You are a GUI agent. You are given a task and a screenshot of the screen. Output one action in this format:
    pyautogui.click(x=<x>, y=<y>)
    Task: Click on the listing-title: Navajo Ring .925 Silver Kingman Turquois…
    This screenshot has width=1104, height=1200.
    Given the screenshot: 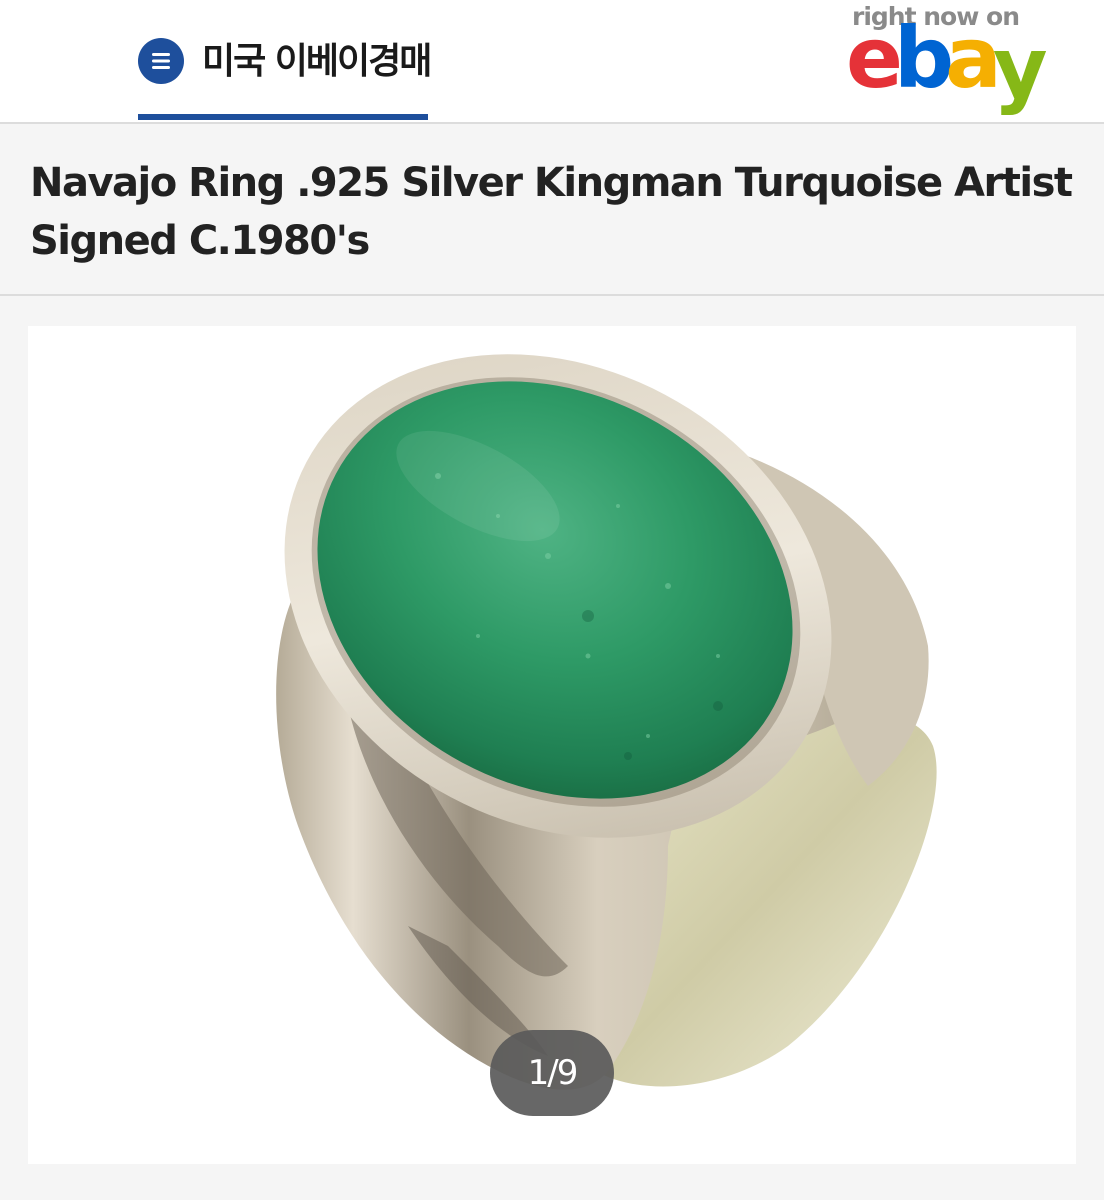 What is the action you would take?
    pyautogui.click(x=551, y=212)
    